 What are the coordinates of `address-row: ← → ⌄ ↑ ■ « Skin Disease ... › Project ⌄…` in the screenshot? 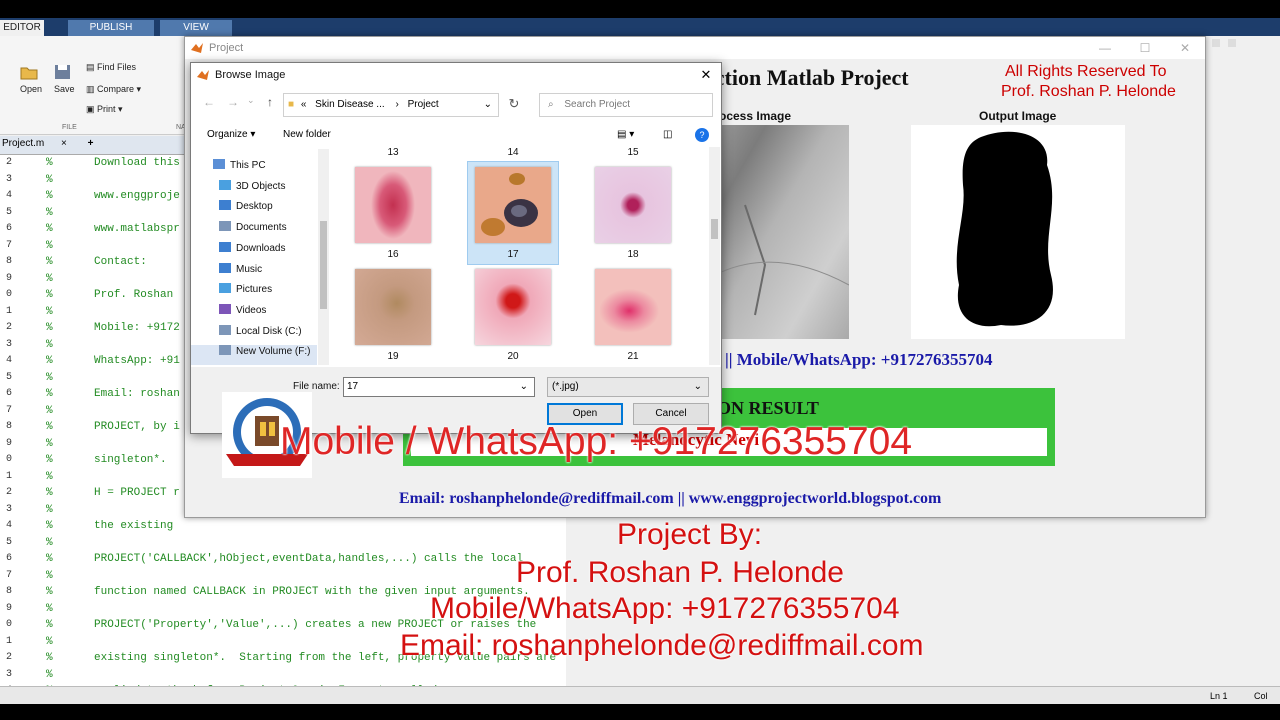 It's located at (456, 104).